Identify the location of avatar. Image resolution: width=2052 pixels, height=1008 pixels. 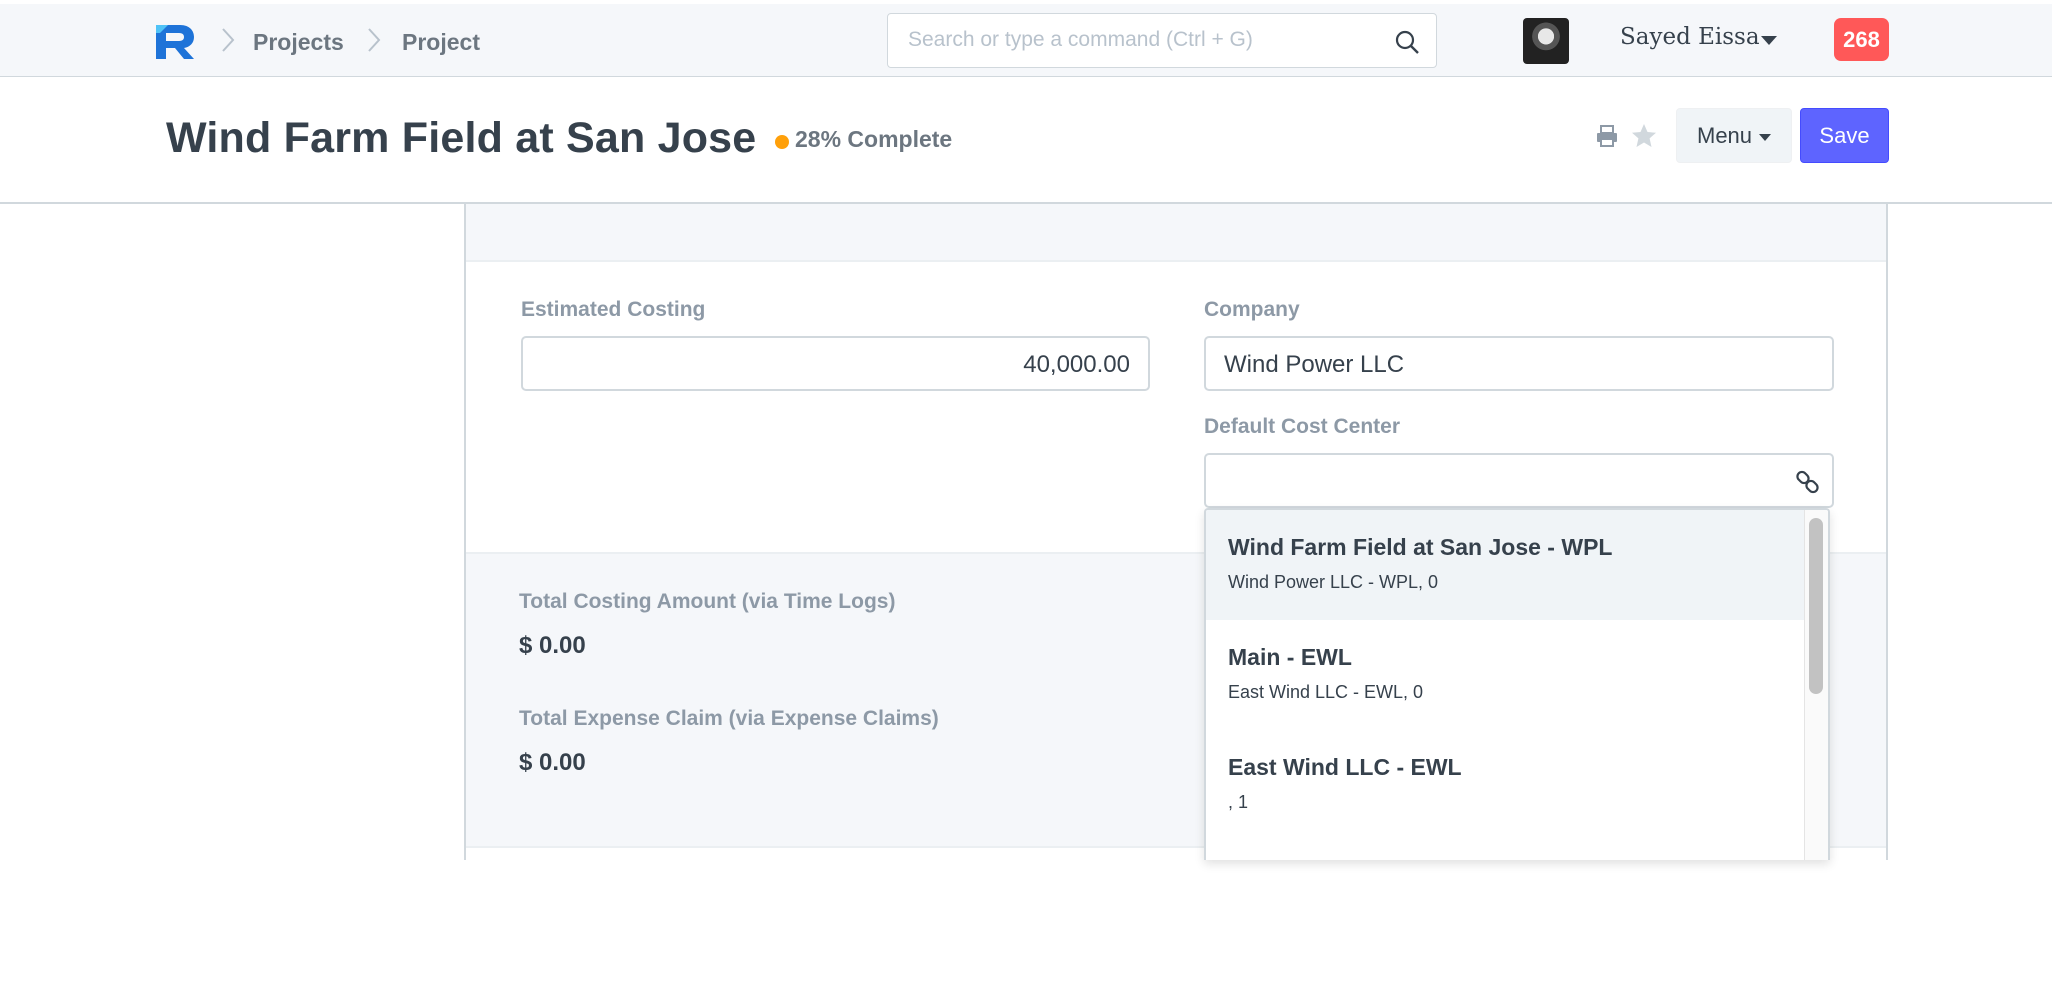
(1546, 41).